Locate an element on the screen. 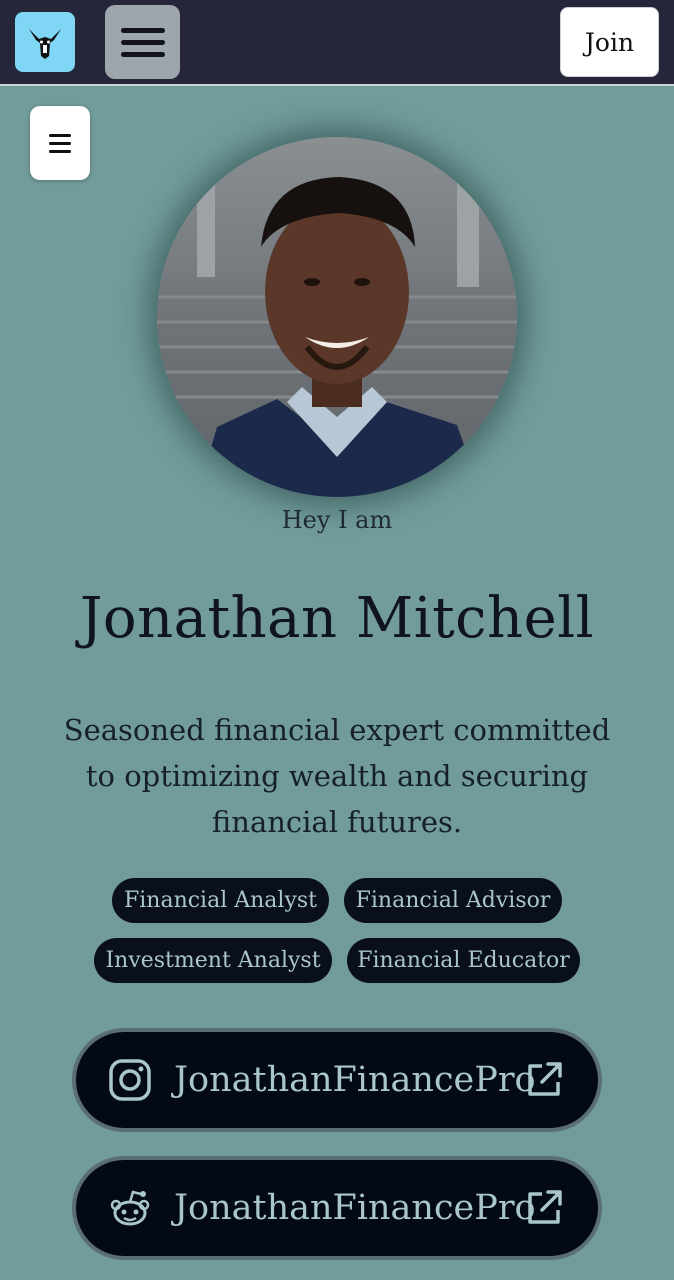 This screenshot has width=674, height=1280. tag-investment-analyst: Investment Analyst is located at coordinates (213, 960).